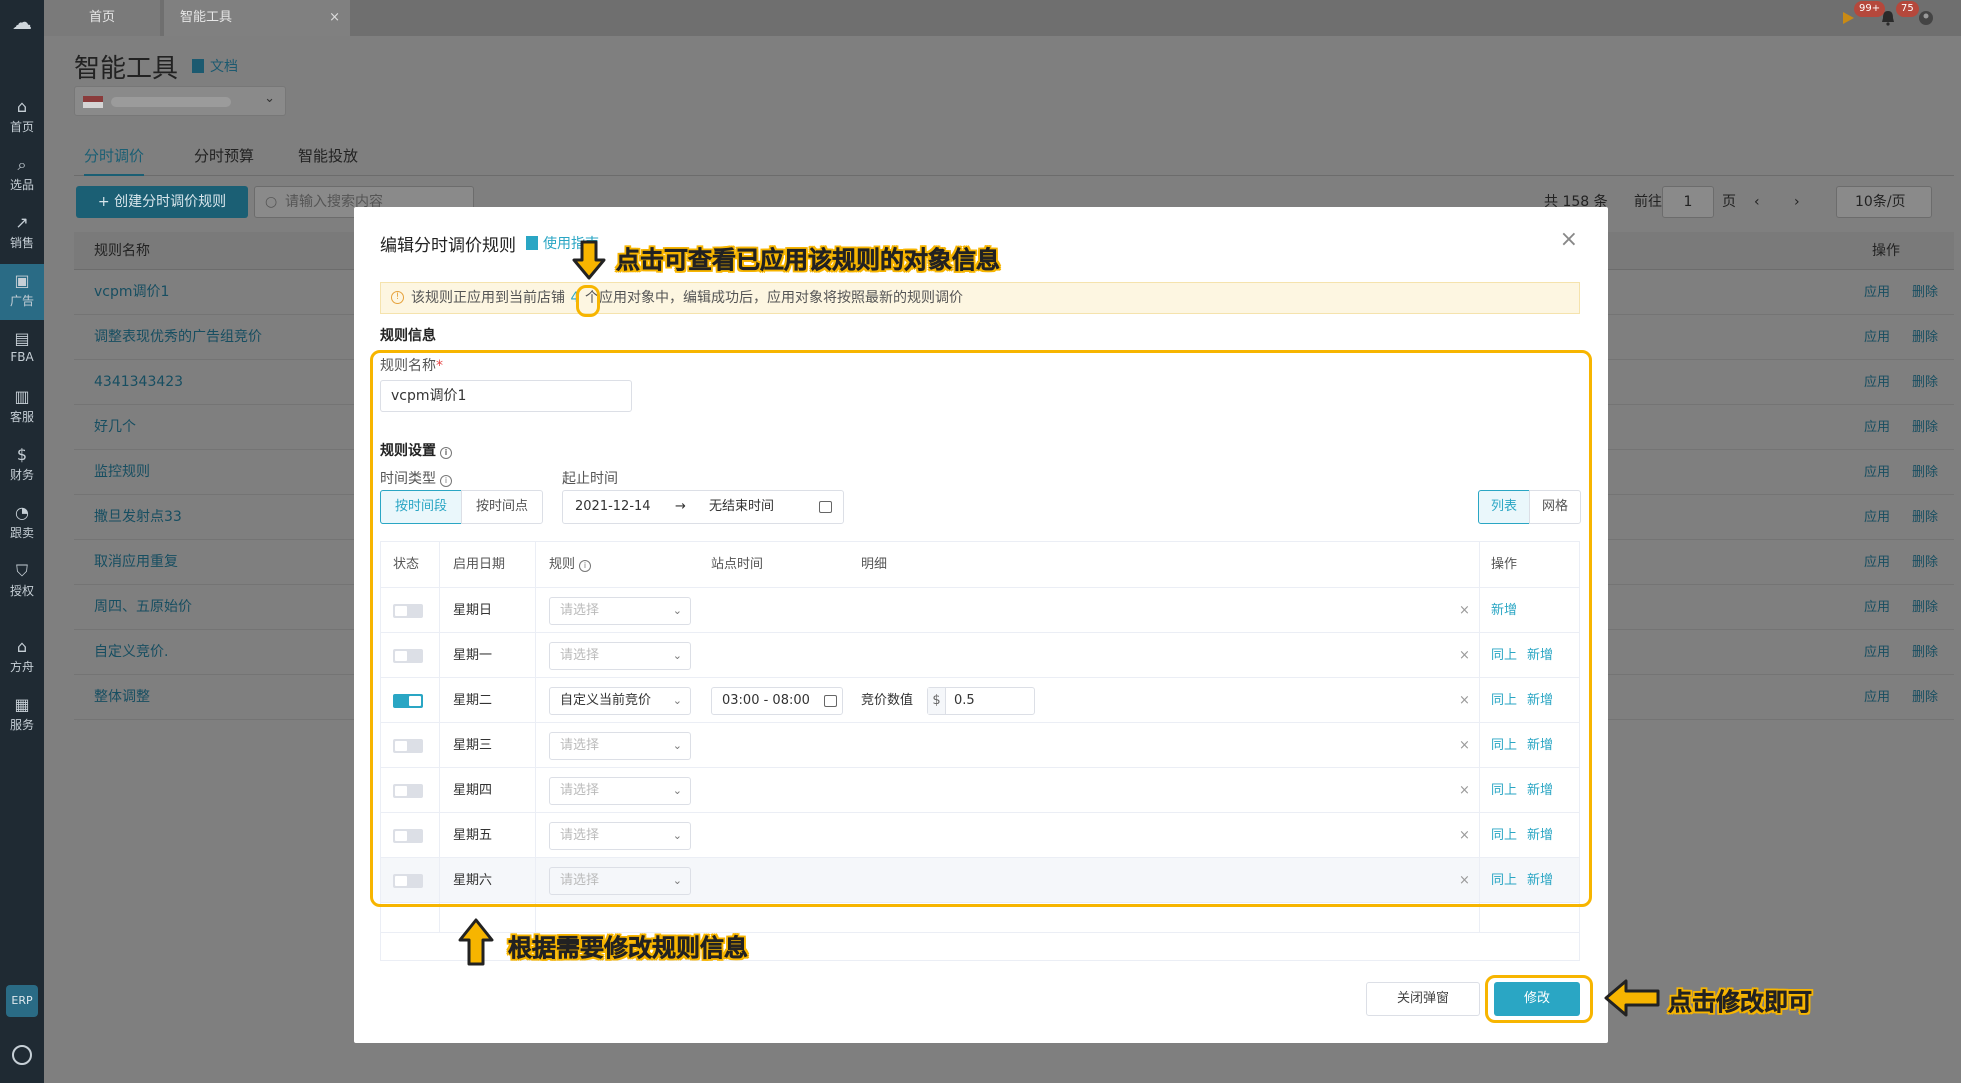  I want to click on bell-icon, so click(1888, 18).